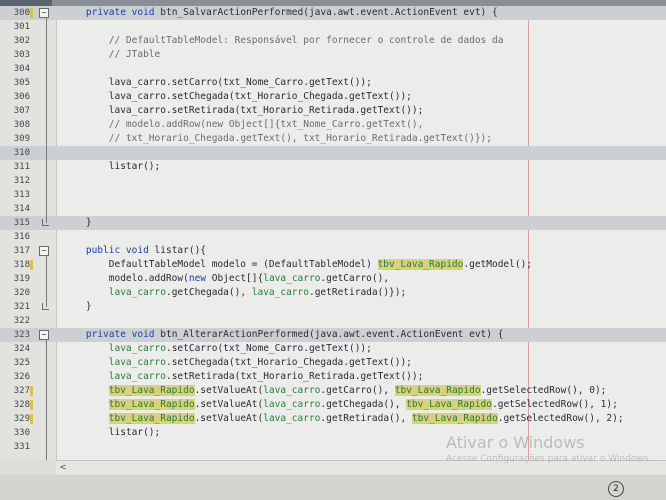 This screenshot has width=666, height=500. Describe the element at coordinates (333, 153) in the screenshot. I see `code-line: 310` at that location.